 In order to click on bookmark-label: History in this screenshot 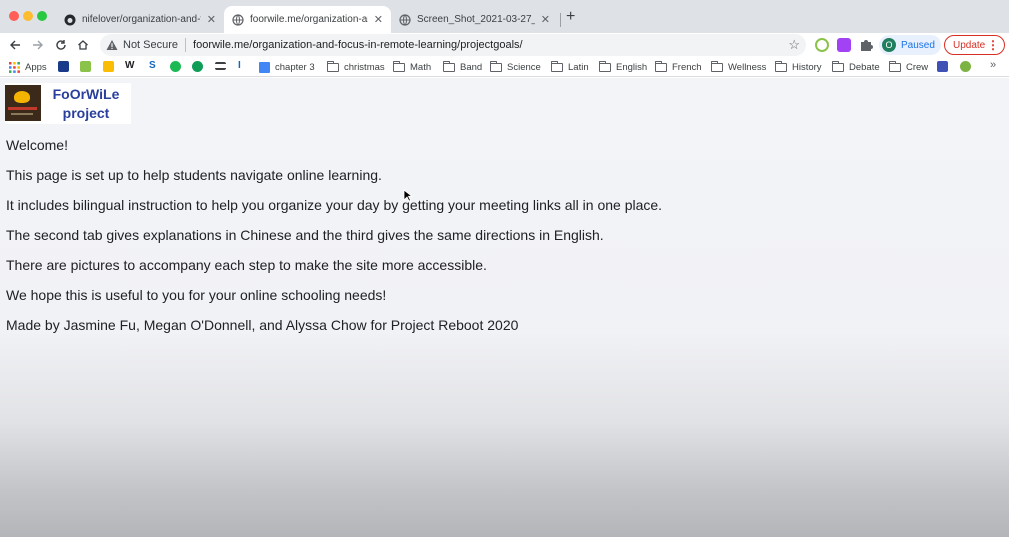, I will do `click(807, 67)`.